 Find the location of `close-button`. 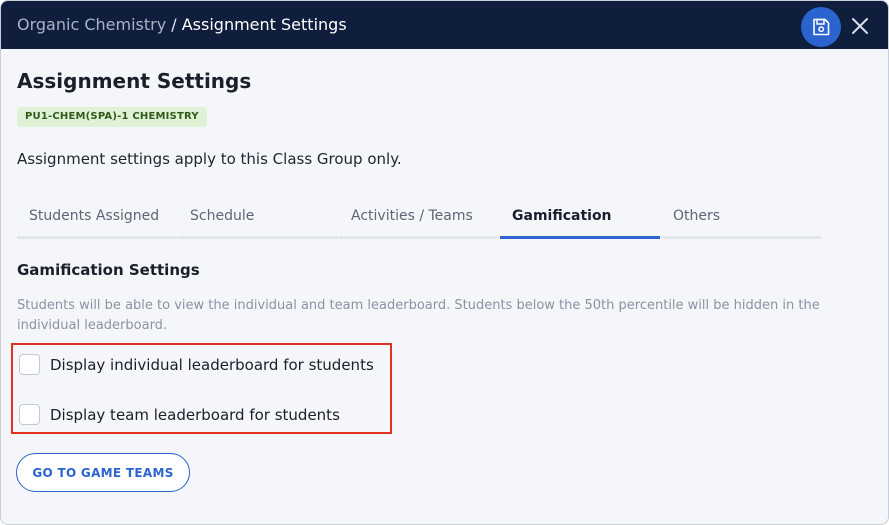

close-button is located at coordinates (860, 26).